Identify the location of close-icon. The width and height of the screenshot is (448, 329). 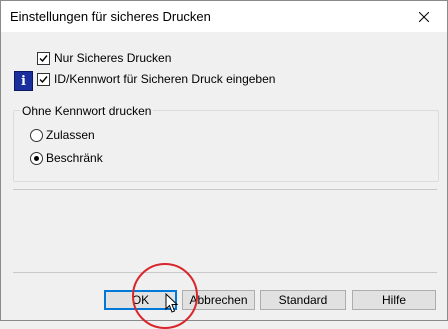
(424, 16).